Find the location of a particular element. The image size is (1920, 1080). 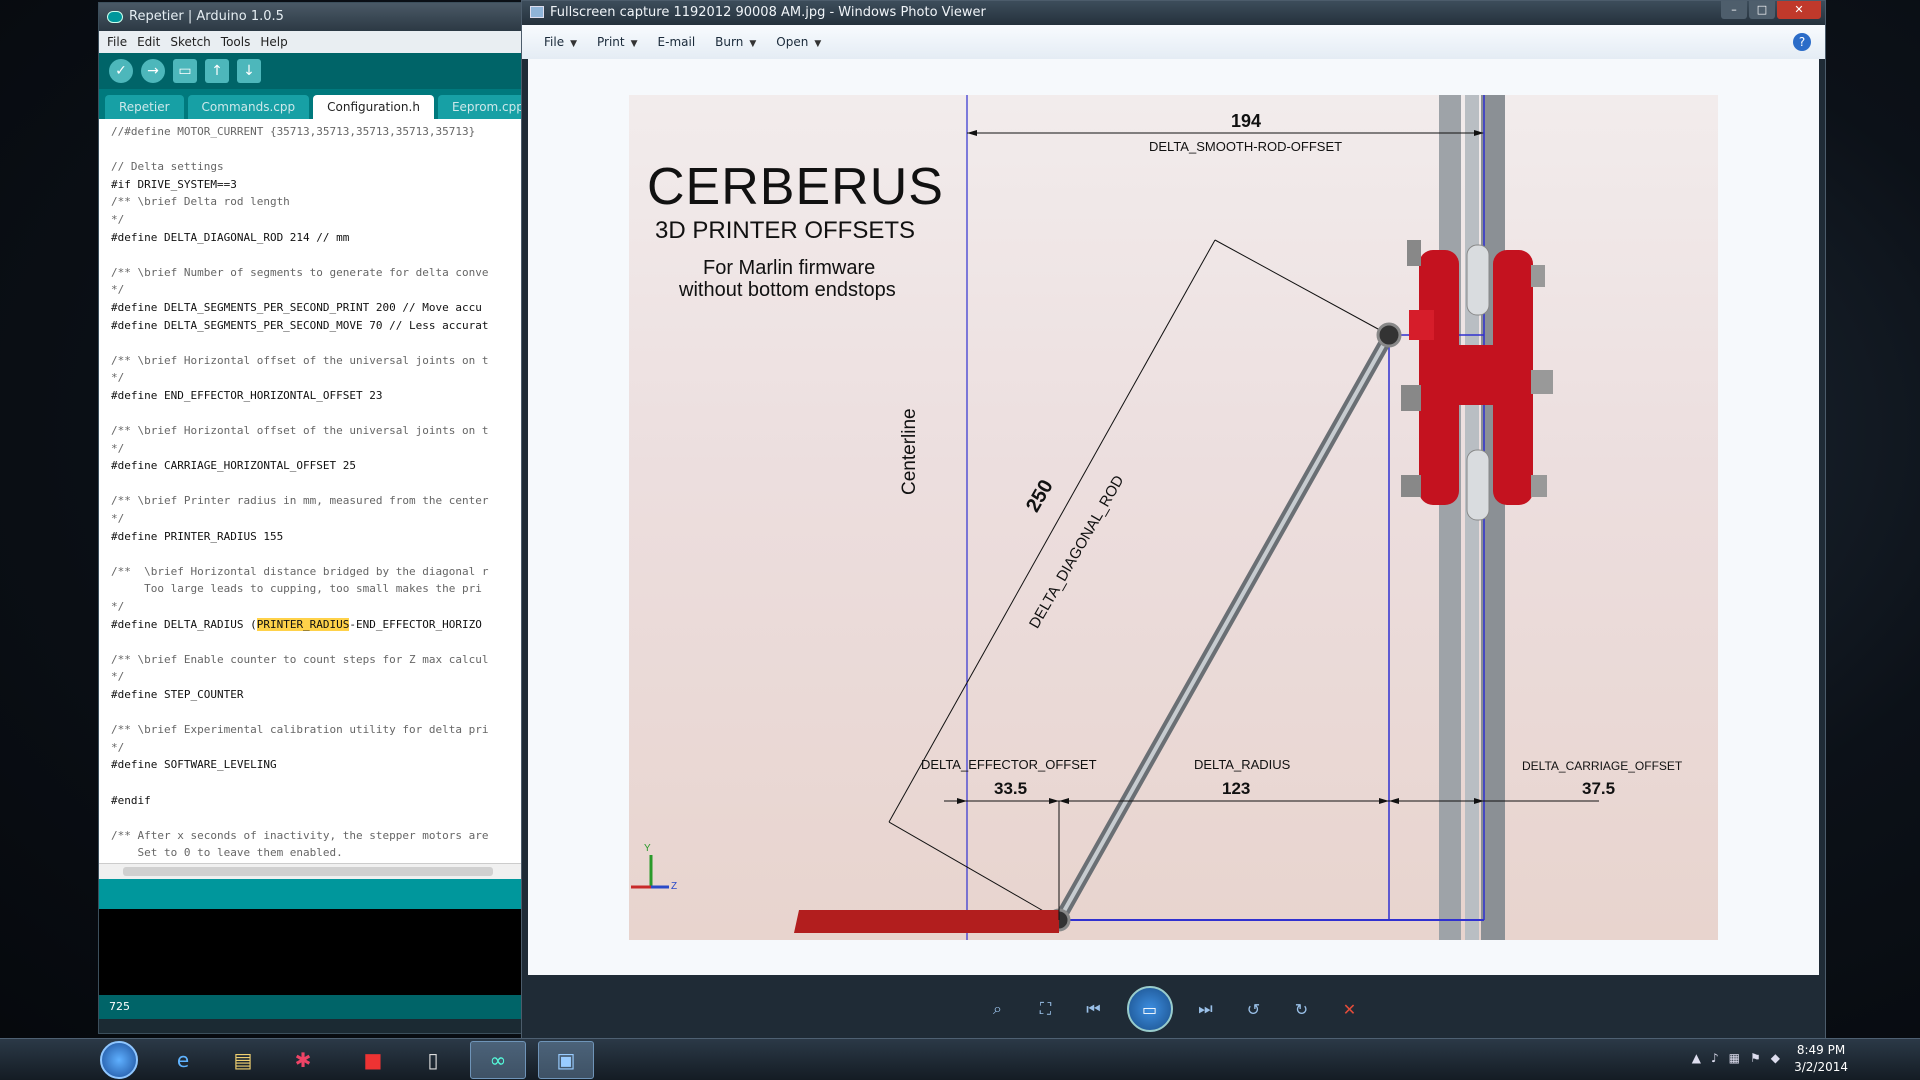

bolt-bottom-left is located at coordinates (1411, 486).